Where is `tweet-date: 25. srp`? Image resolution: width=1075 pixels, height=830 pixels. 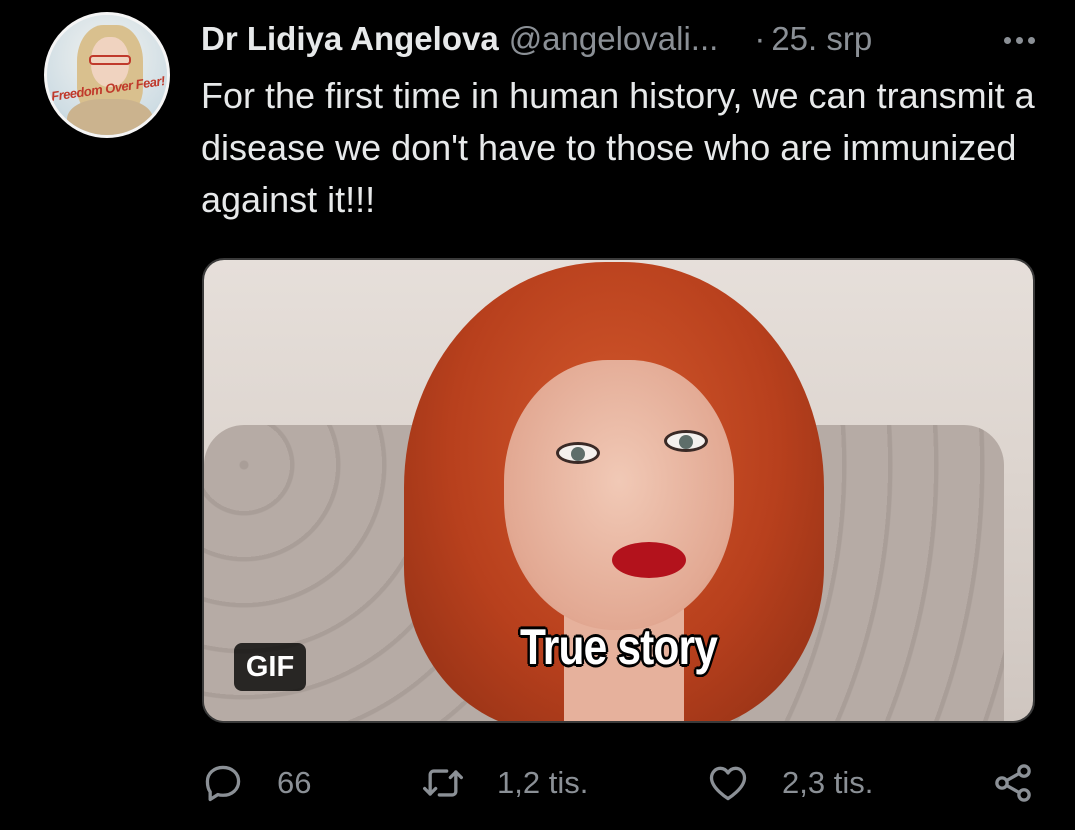
tweet-date: 25. srp is located at coordinates (821, 39).